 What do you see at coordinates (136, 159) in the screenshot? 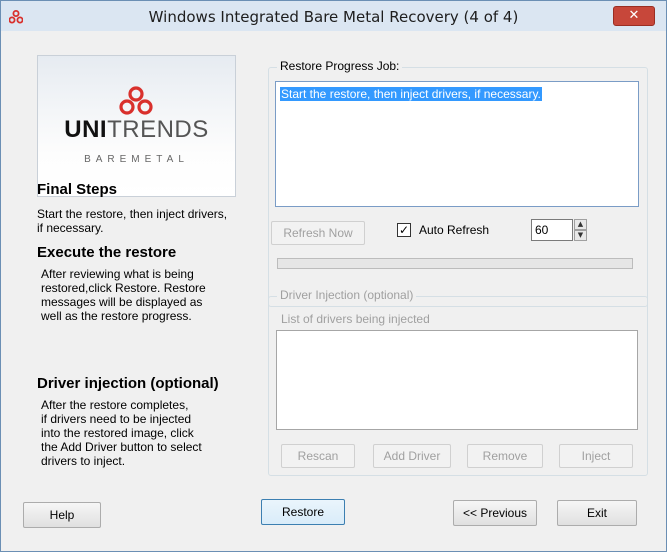
I see `logo-subtitle: BAREMETAL` at bounding box center [136, 159].